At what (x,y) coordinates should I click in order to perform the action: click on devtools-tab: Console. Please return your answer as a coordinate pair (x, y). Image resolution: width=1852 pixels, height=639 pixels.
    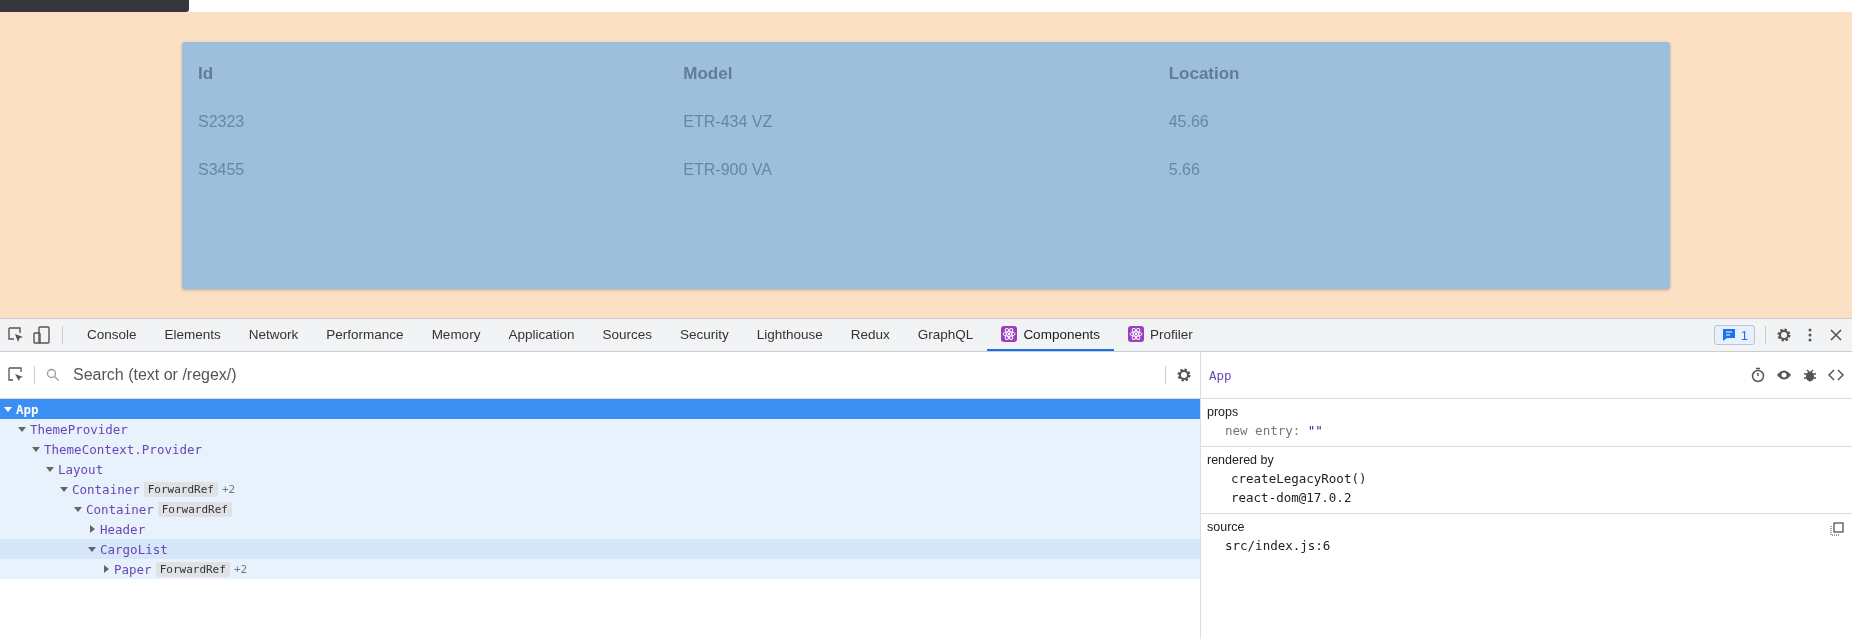
    Looking at the image, I should click on (112, 335).